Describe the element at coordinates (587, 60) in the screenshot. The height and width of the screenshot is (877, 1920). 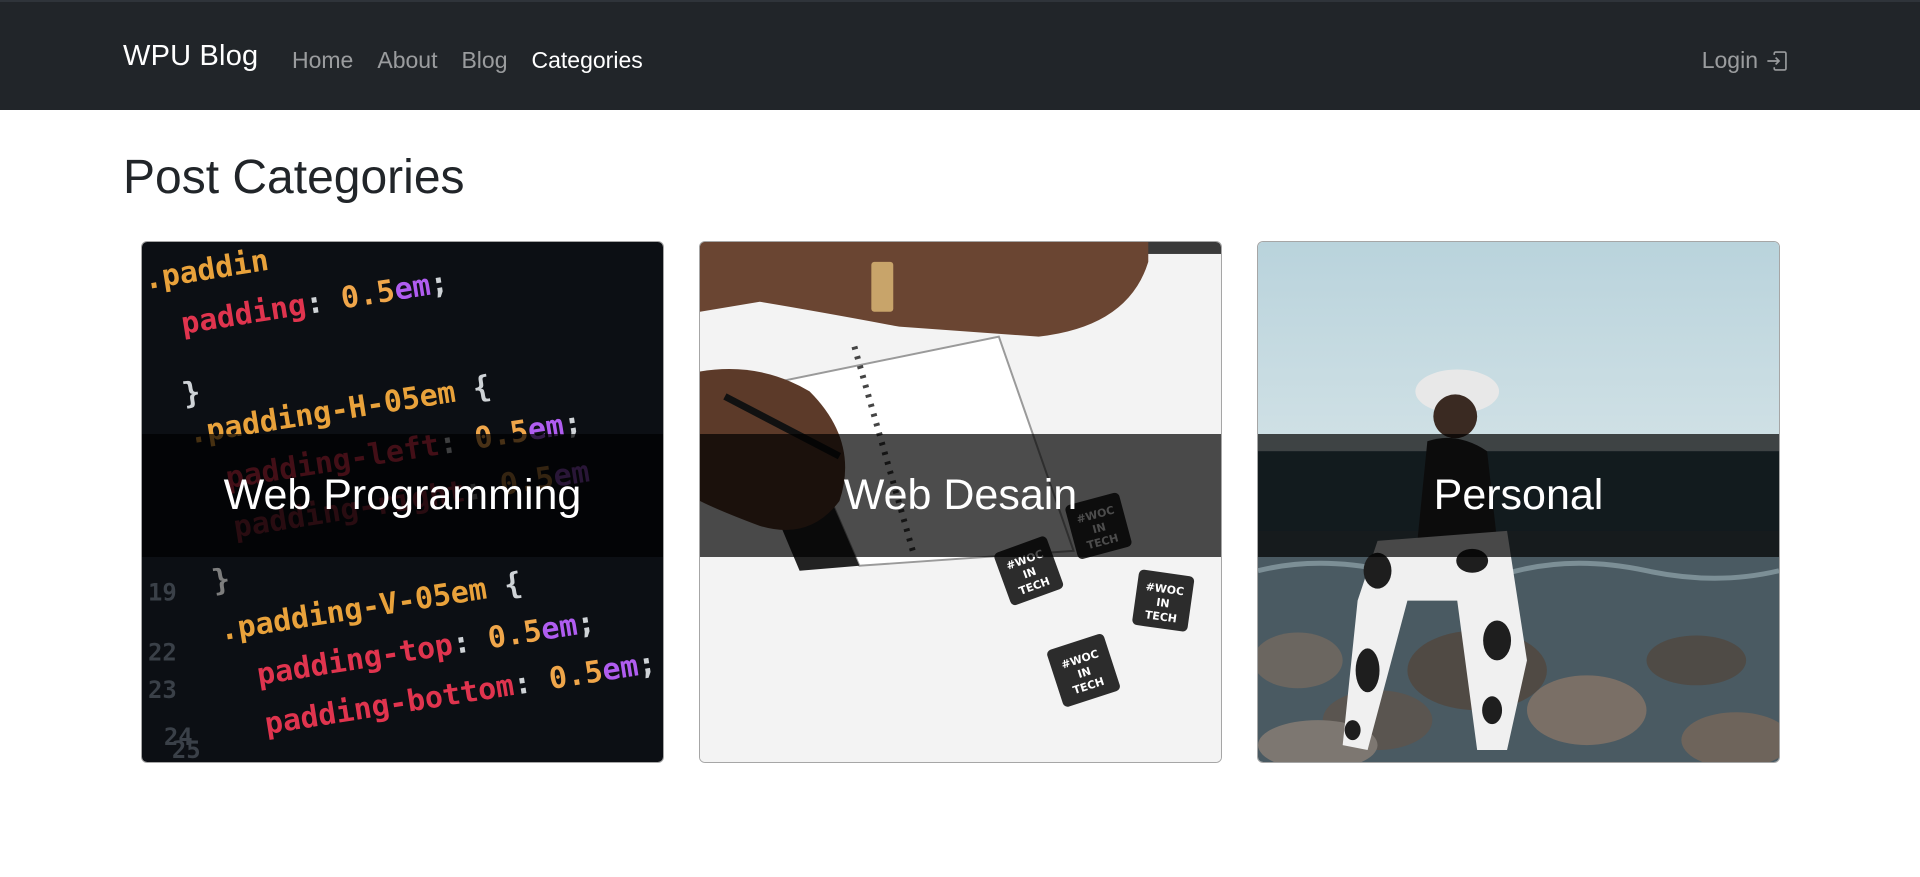
I see `nav-link-categories: Categories` at that location.